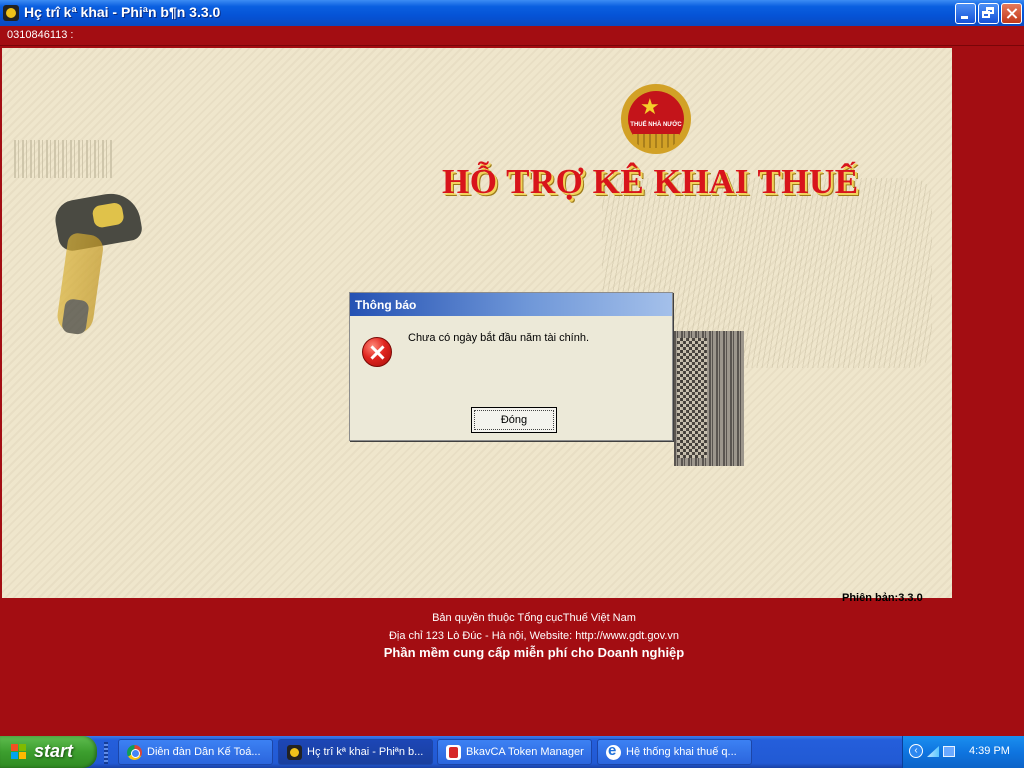 The image size is (1024, 768). I want to click on chevron-left-icon: ‹, so click(916, 751).